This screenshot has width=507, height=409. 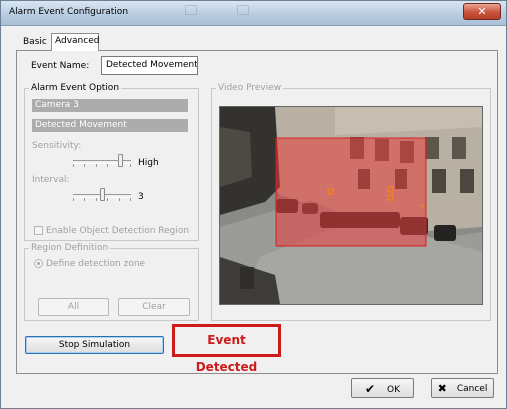 I want to click on enable-object-detection-checkbox, so click(x=38, y=230).